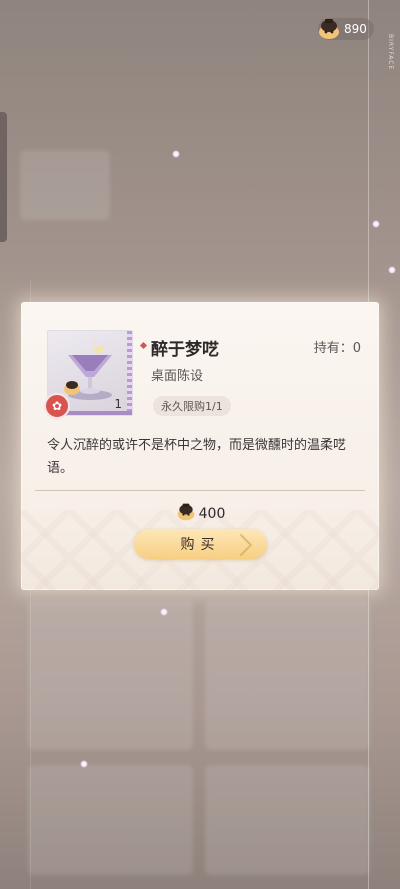 Image resolution: width=400 pixels, height=889 pixels. What do you see at coordinates (177, 376) in the screenshot?
I see `item-category: 桌面陈设` at bounding box center [177, 376].